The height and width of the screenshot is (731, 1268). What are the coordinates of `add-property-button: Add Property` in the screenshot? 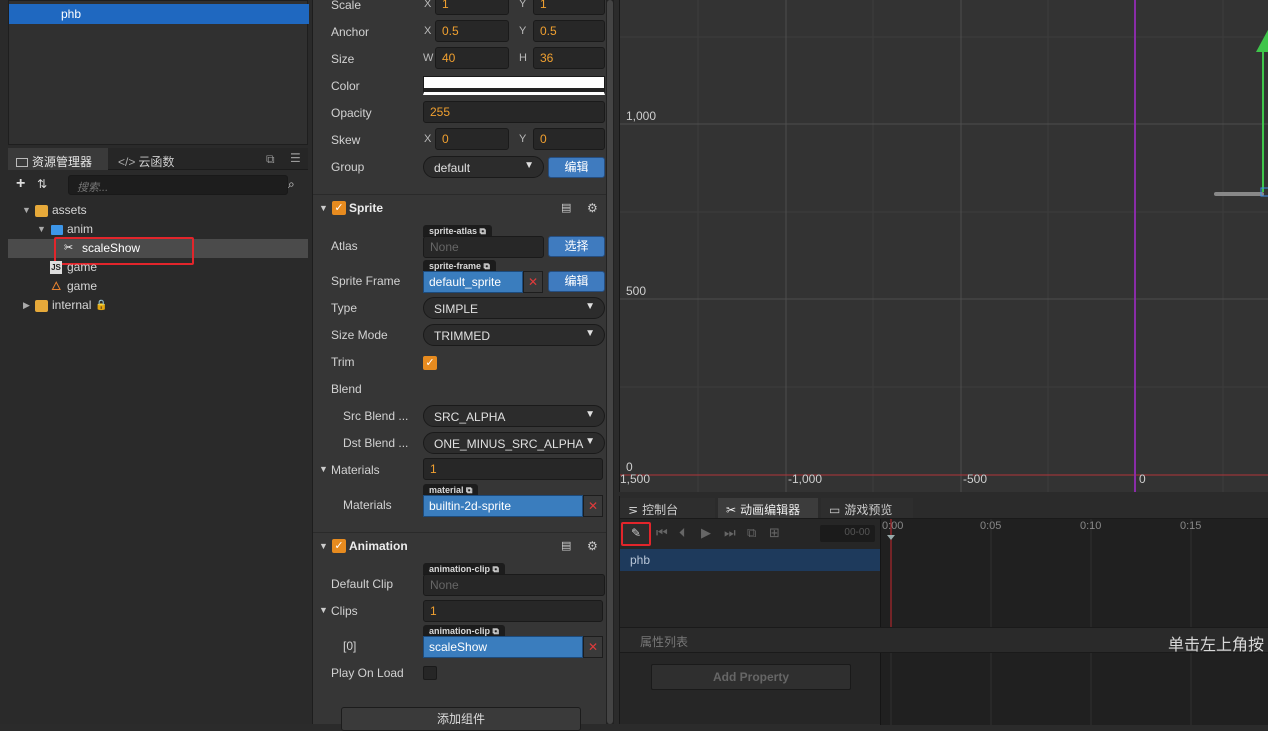 It's located at (751, 677).